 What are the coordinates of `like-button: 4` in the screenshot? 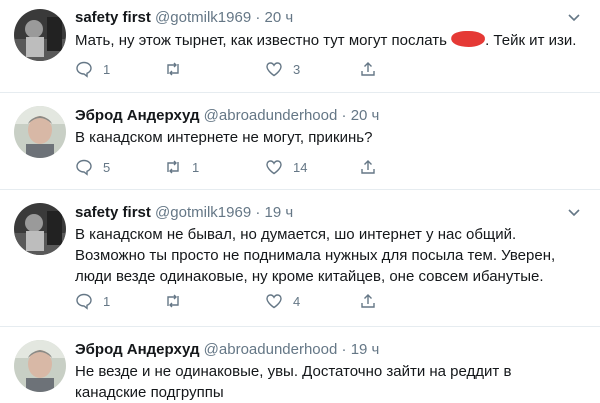 It's located at (282, 301).